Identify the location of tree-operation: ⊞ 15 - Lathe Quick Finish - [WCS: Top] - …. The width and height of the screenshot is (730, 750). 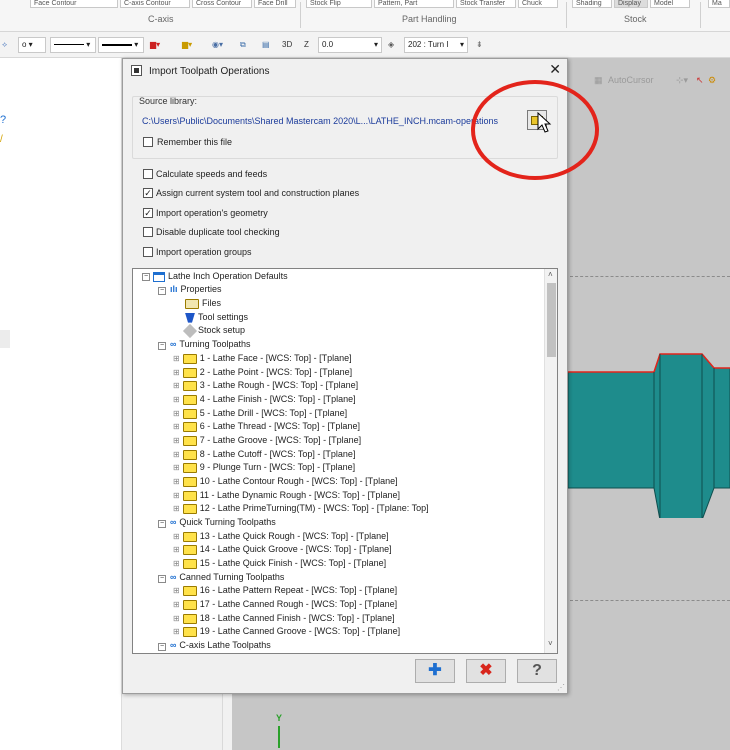
(279, 563).